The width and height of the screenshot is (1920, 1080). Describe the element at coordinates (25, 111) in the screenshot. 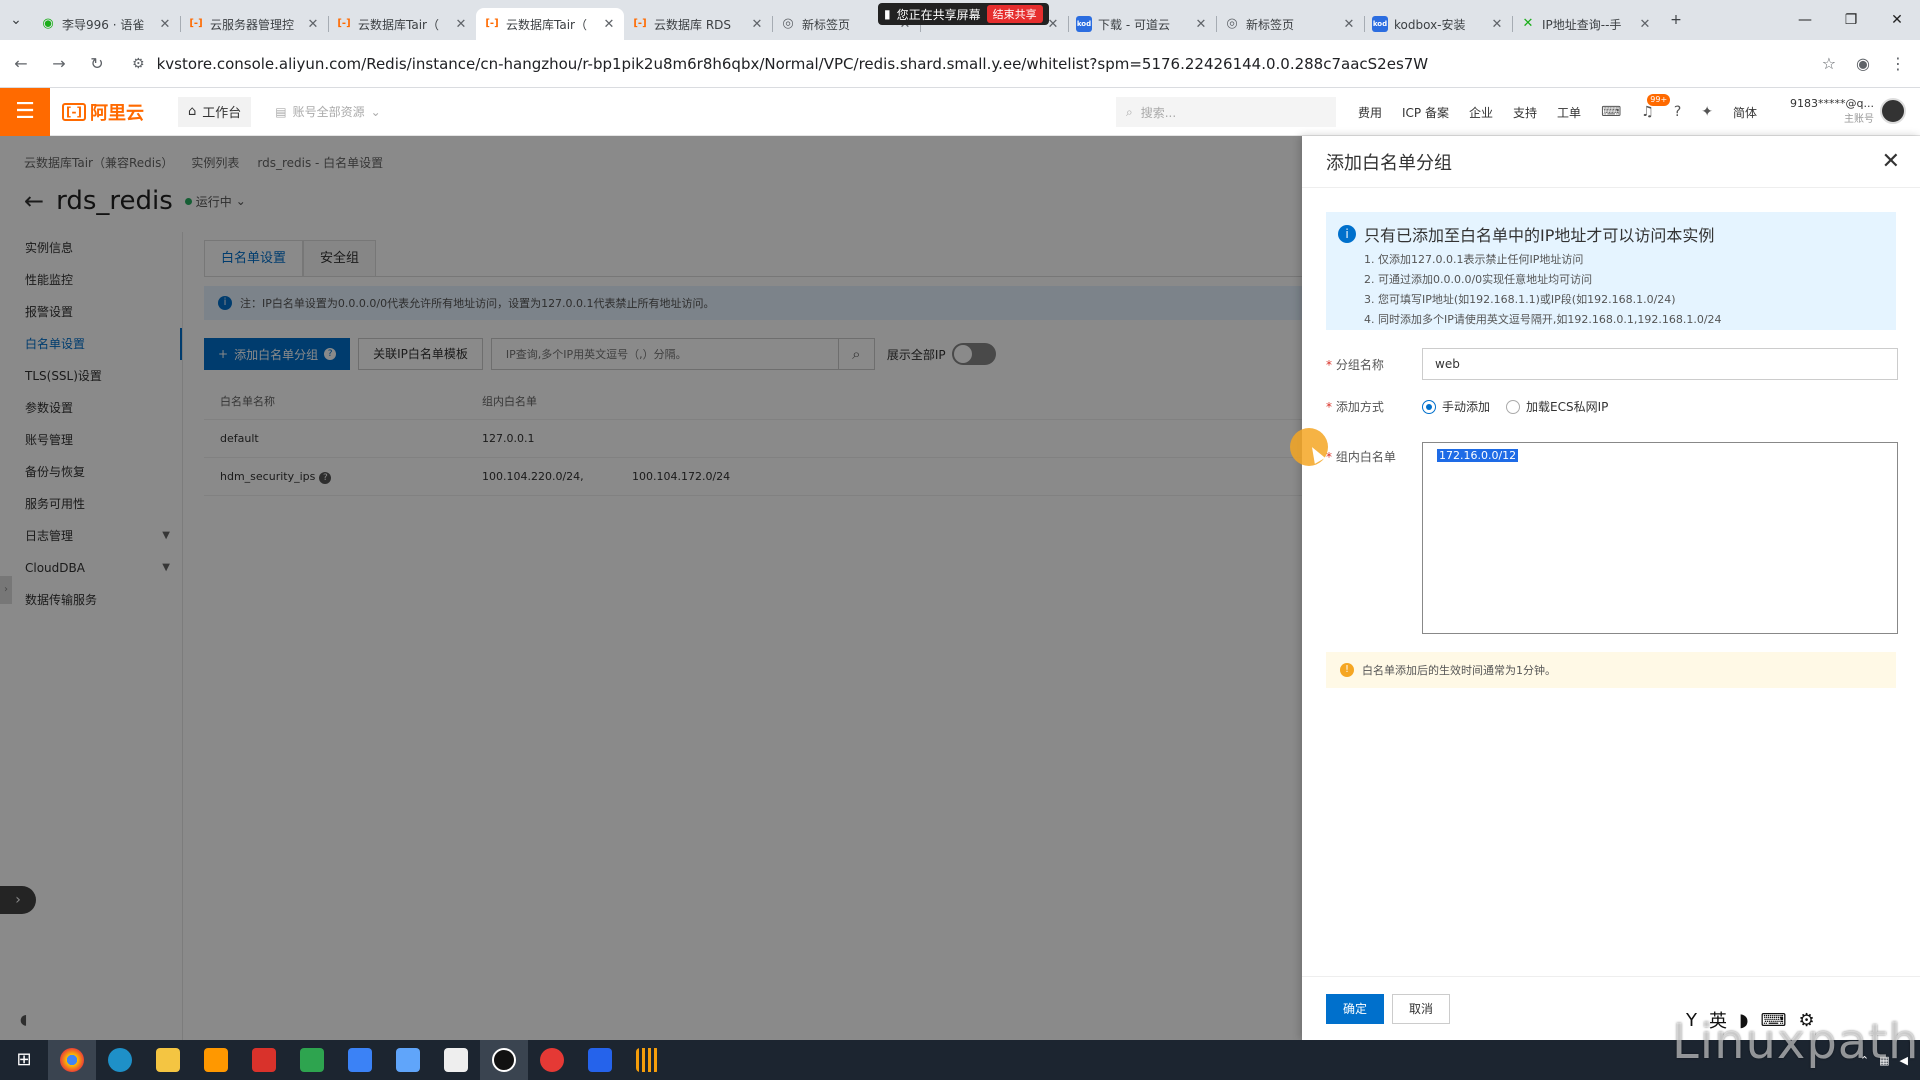

I see `menu-hamburger-icon: ☰` at that location.